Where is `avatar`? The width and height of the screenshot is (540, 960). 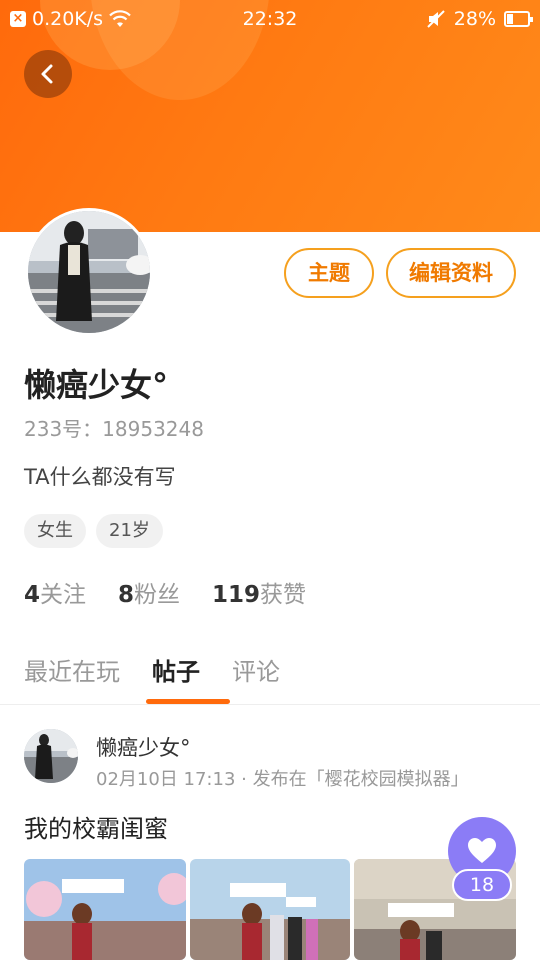 avatar is located at coordinates (89, 272).